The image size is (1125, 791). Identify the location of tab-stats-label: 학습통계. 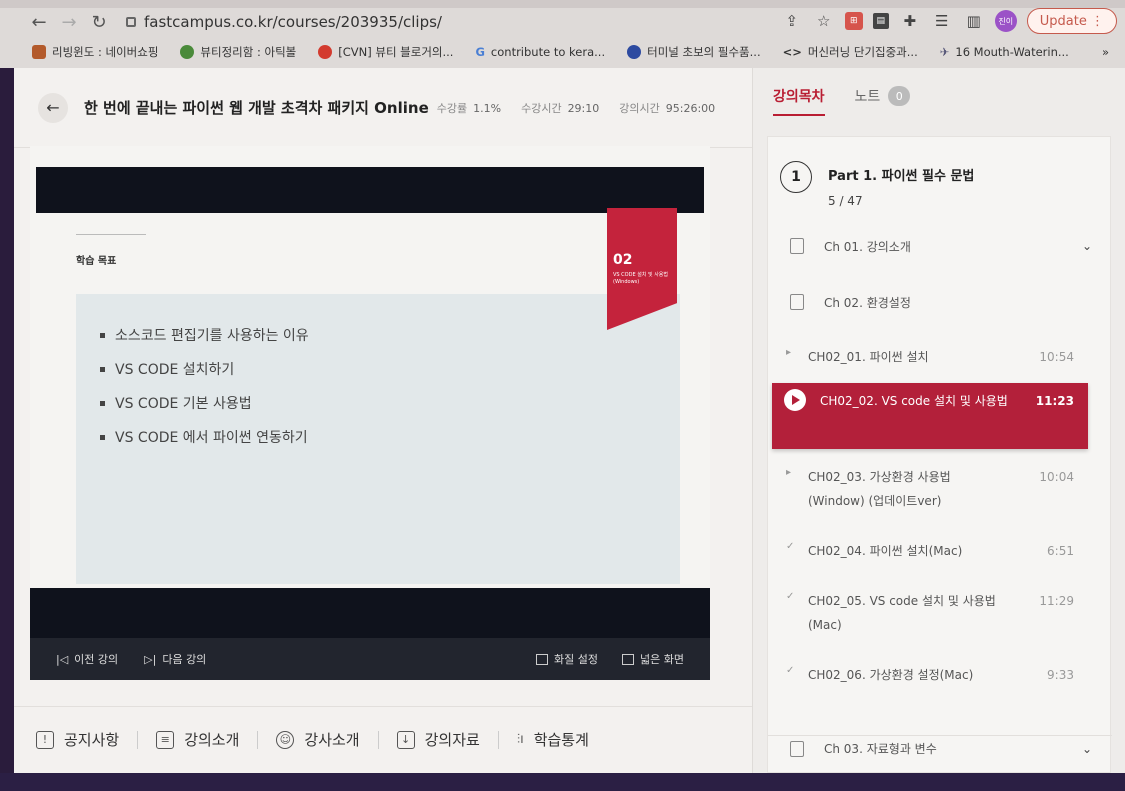
(561, 740).